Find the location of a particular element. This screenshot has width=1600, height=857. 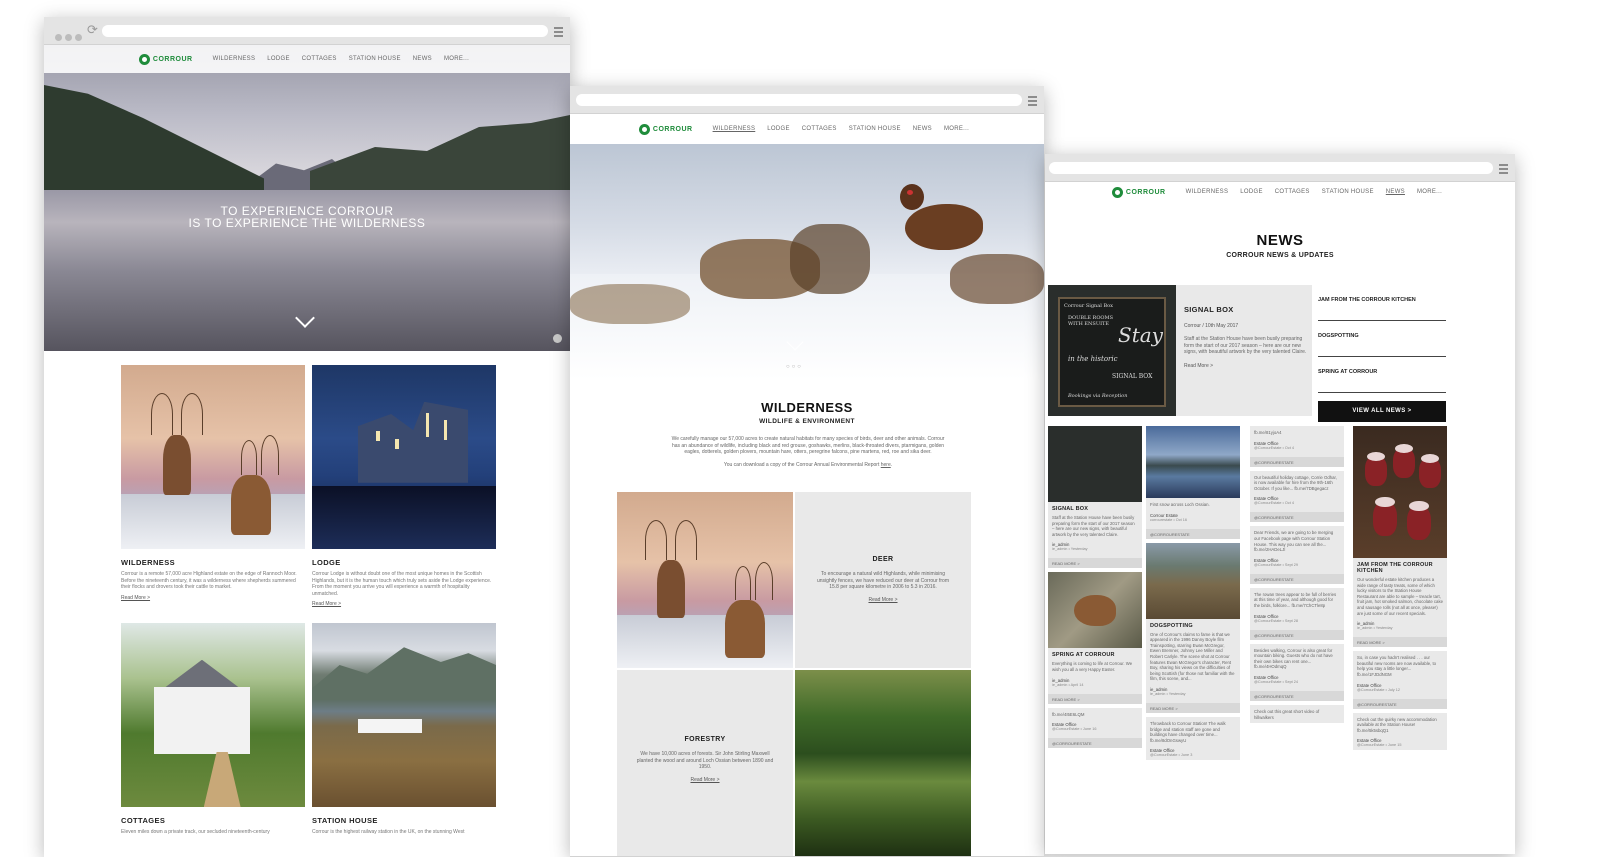

carousel-dot is located at coordinates (557, 338).